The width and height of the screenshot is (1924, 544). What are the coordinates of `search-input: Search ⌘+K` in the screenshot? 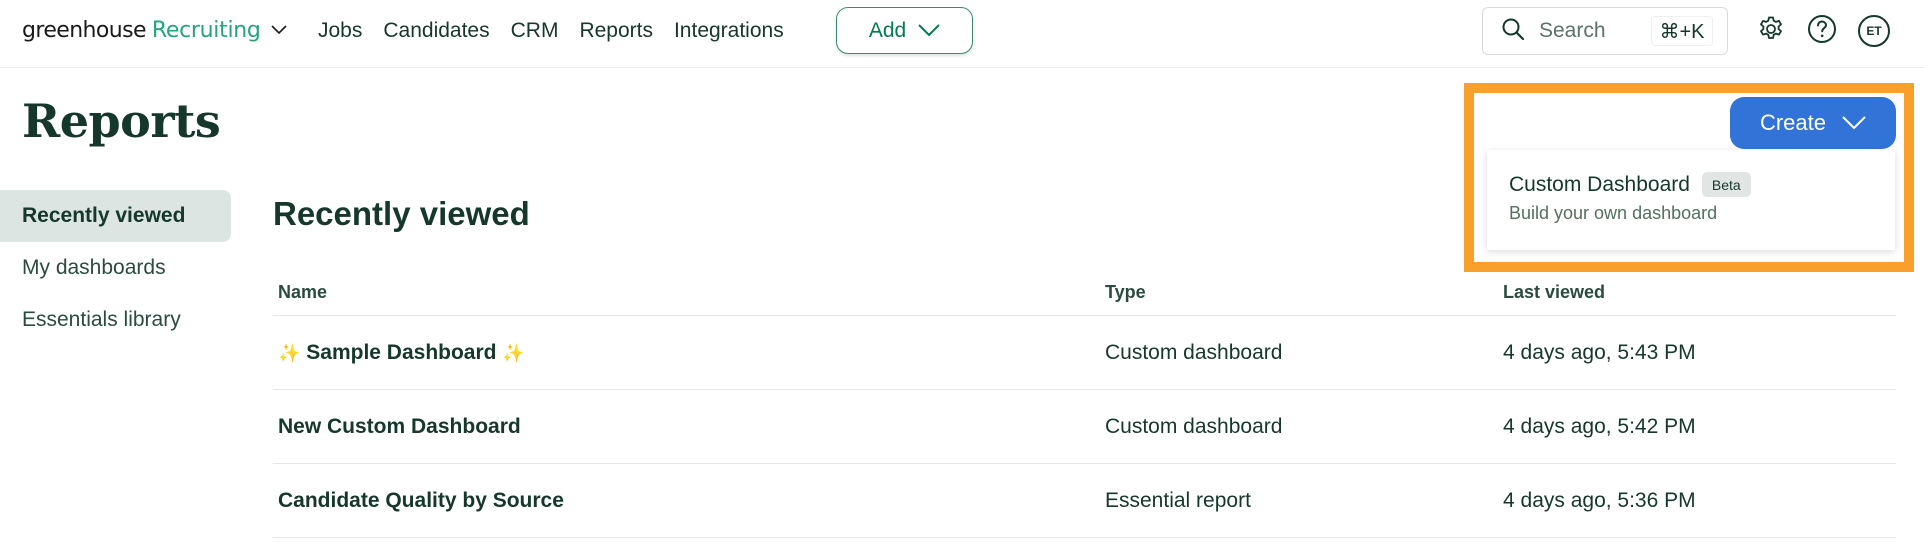 It's located at (1605, 31).